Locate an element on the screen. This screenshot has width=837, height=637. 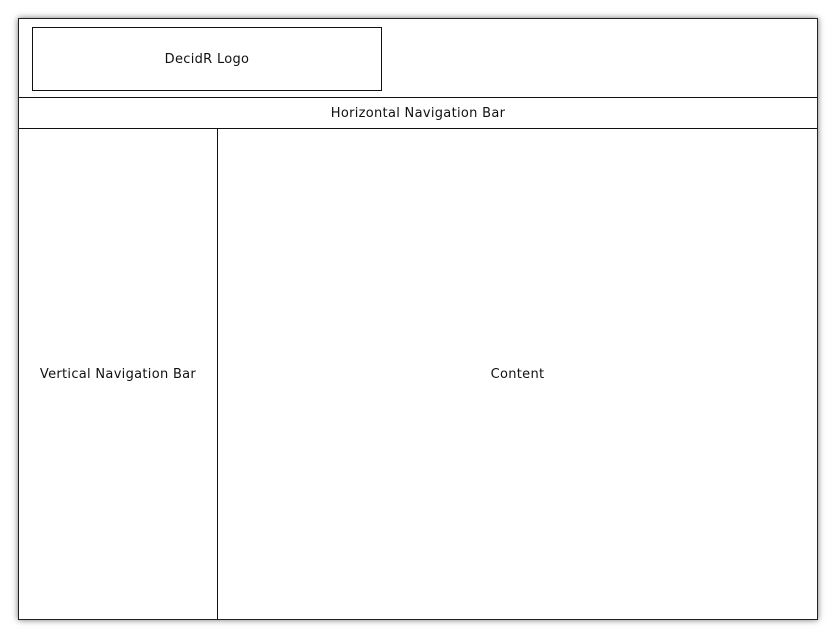
content-label: Content is located at coordinates (517, 374).